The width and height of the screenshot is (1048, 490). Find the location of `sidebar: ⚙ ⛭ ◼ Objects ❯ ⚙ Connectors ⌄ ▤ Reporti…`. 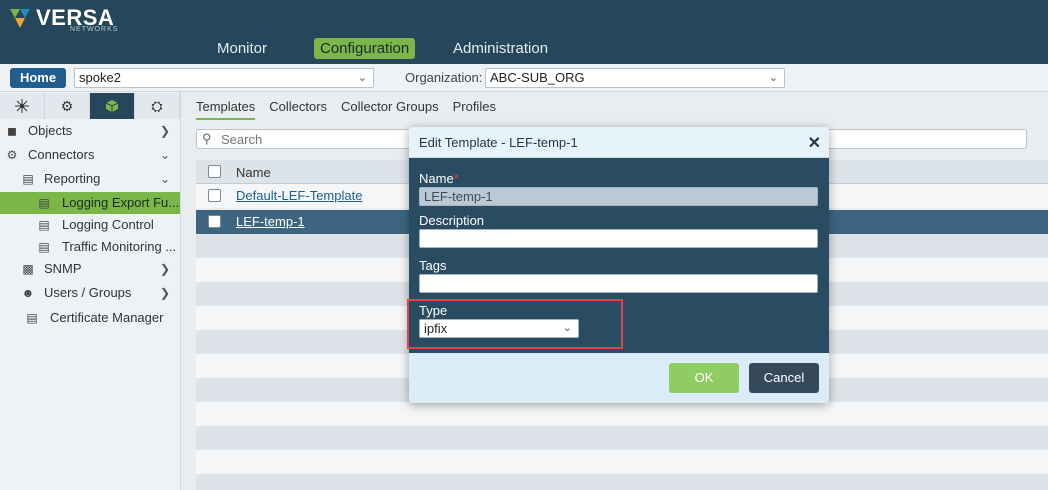

sidebar: ⚙ ⛭ ◼ Objects ❯ ⚙ Connectors ⌄ ▤ Reporti… is located at coordinates (90, 291).